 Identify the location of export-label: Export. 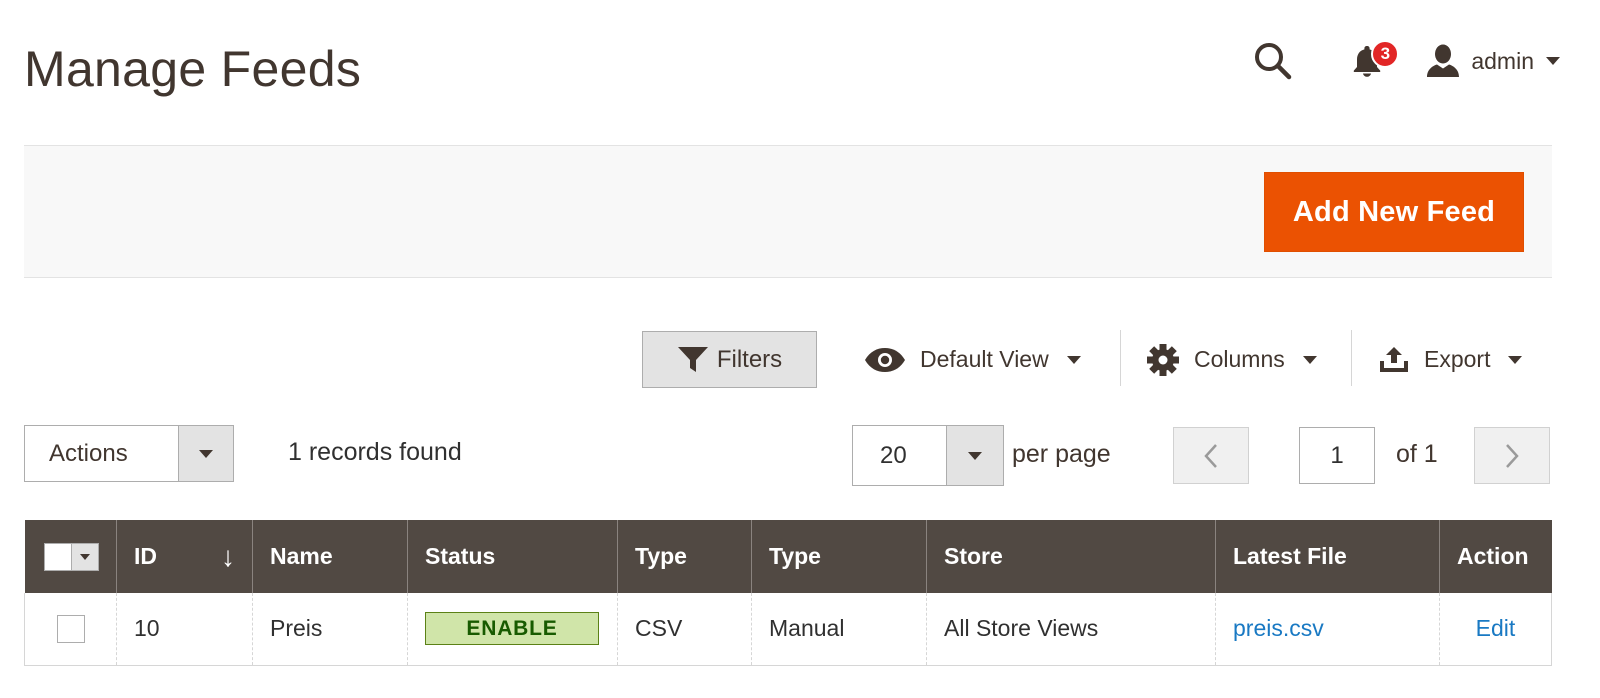
(1457, 359).